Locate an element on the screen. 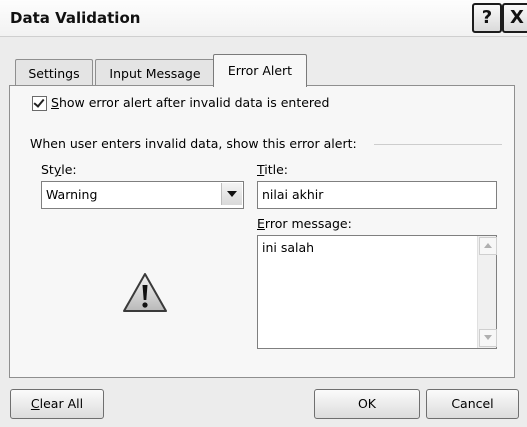  error-message-scrollbar is located at coordinates (487, 292).